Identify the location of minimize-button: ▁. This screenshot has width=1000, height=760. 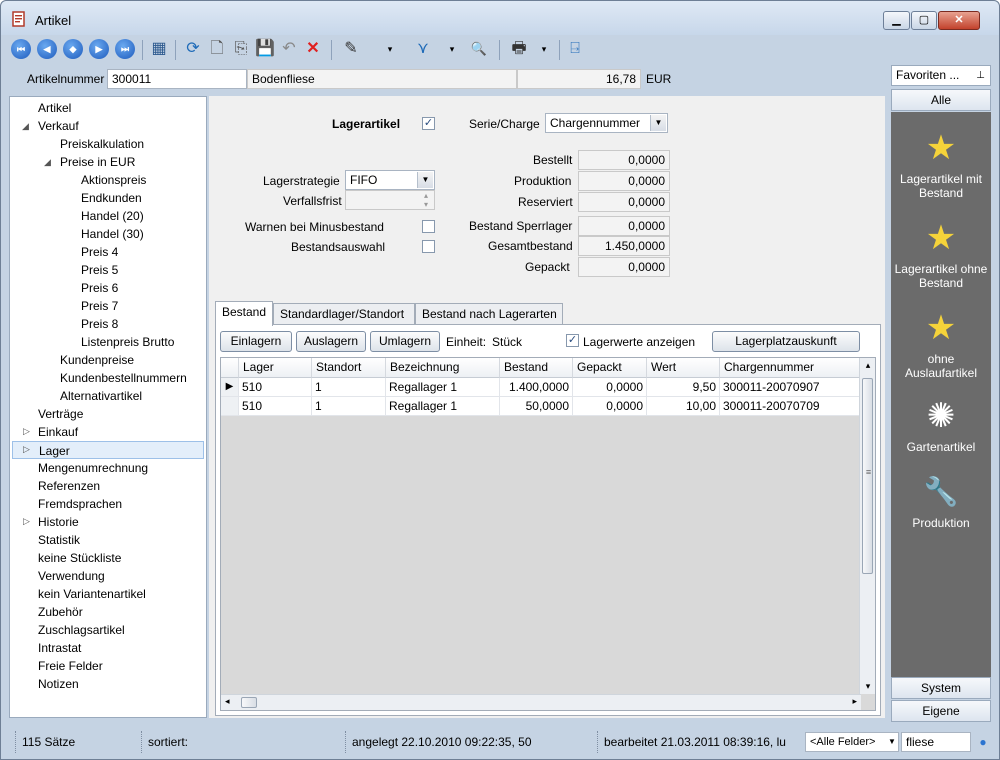
(896, 20).